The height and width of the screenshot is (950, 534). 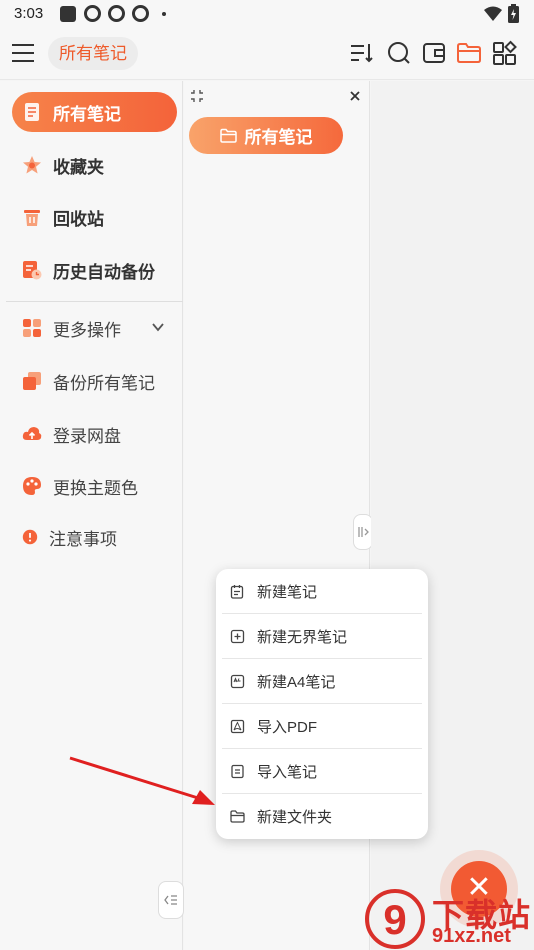 I want to click on menu-icon, so click(x=22, y=54).